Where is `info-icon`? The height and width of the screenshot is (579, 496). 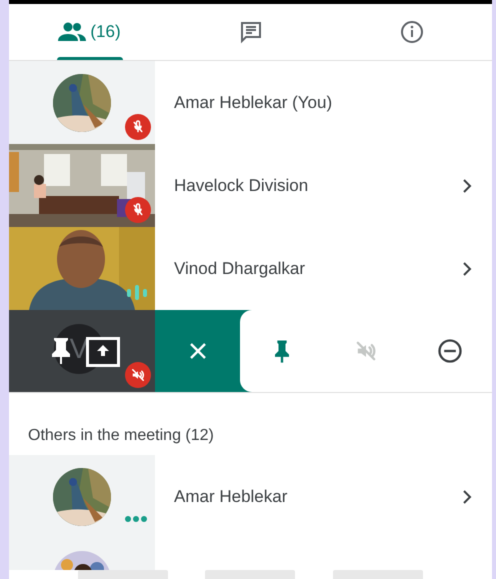
info-icon is located at coordinates (412, 32).